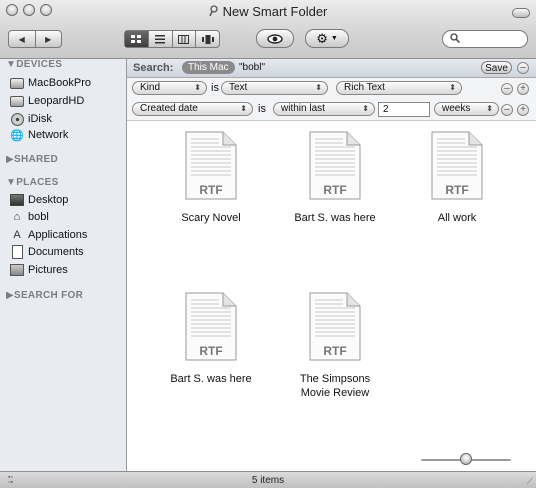 The width and height of the screenshot is (536, 488). Describe the element at coordinates (331, 89) in the screenshot. I see `criteria-row-kind: Kind ⬍ is Text ⬍ Rich Text ⬍ – +` at that location.